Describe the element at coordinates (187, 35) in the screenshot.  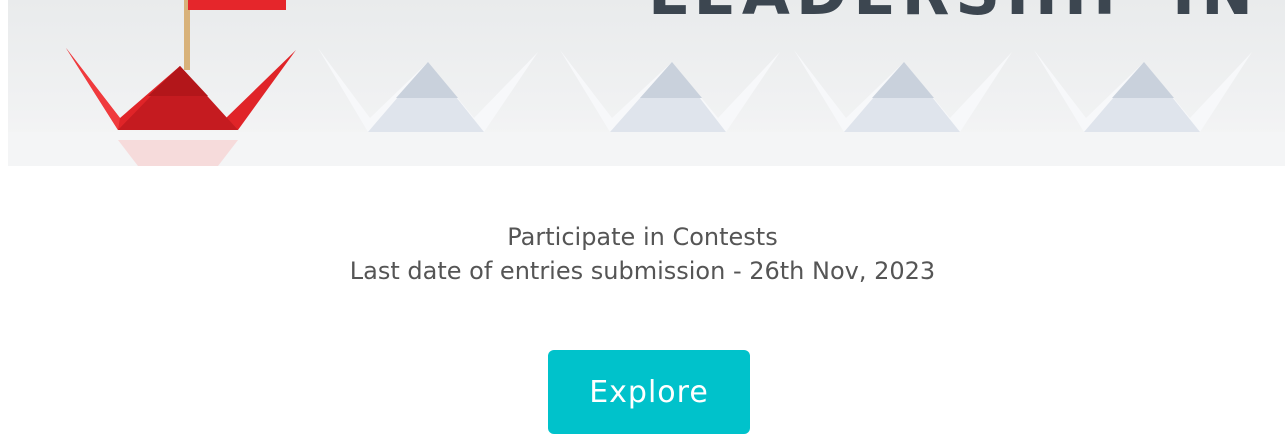
I see `flag-pole` at that location.